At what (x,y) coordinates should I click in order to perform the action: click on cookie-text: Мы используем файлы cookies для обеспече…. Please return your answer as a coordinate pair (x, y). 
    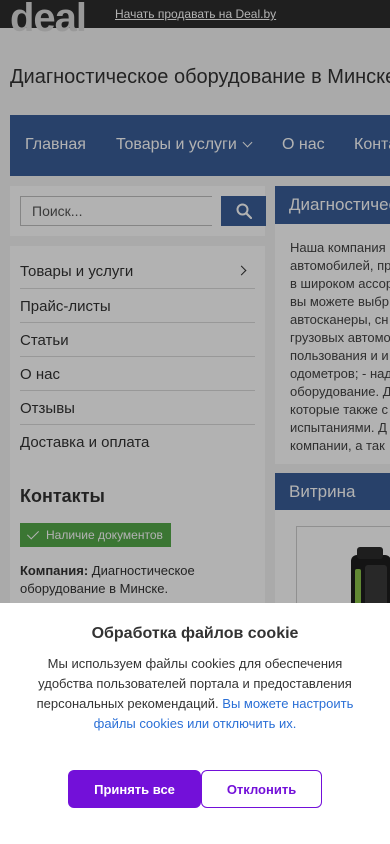
    Looking at the image, I should click on (195, 694).